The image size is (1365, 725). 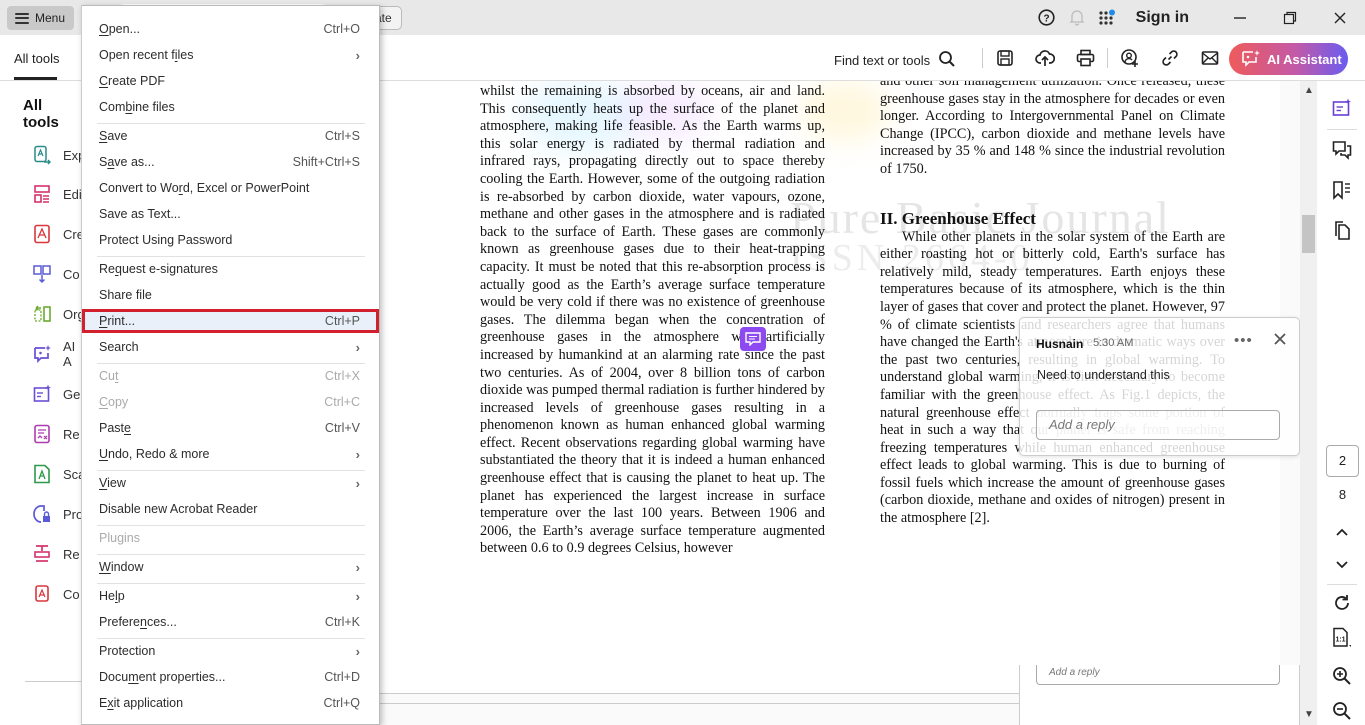 I want to click on menu-item-document-properties: Document properties... Ctrl+D, so click(x=230, y=677).